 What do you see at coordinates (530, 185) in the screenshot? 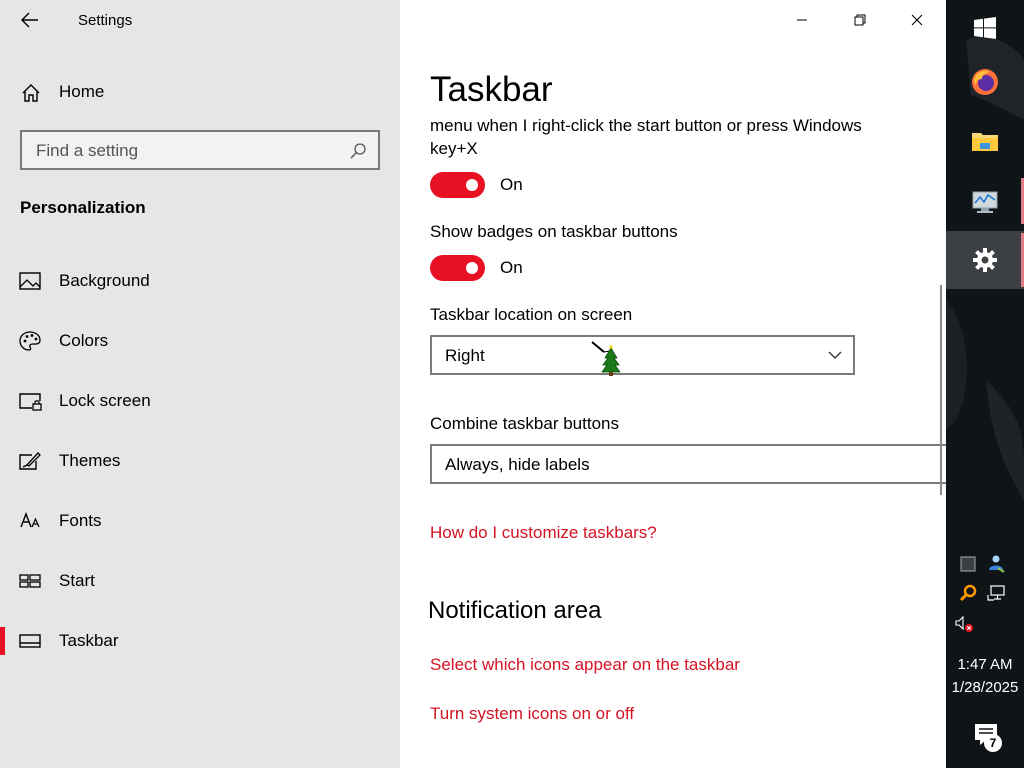
I see `win-x-powershell-toggle-row: On` at bounding box center [530, 185].